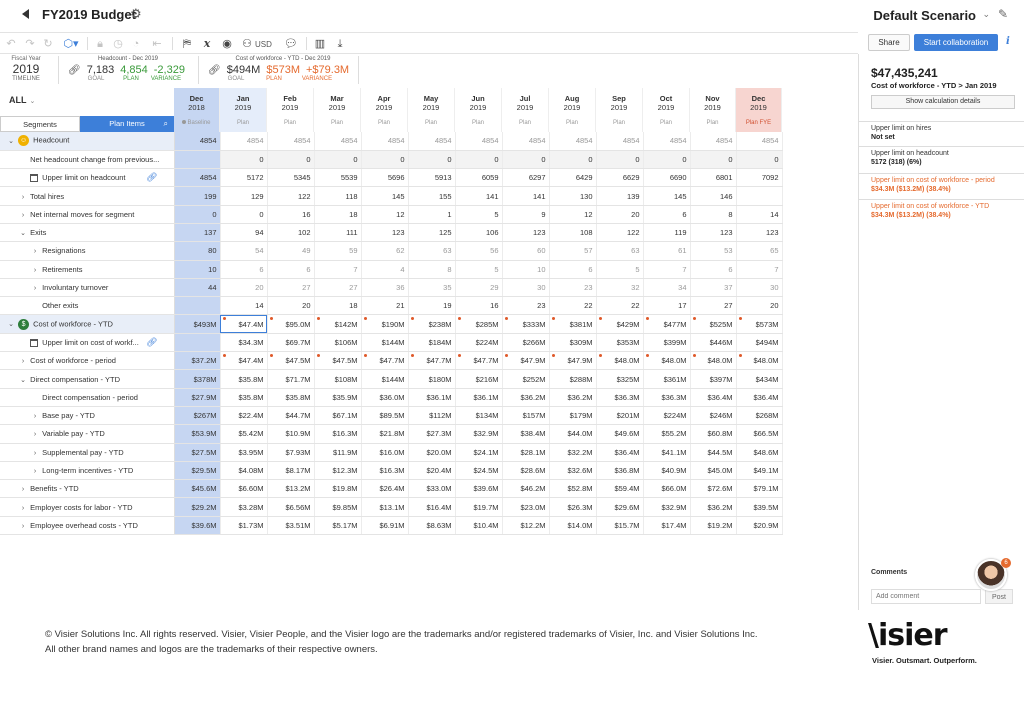  I want to click on cell: $8.17M, so click(291, 471).